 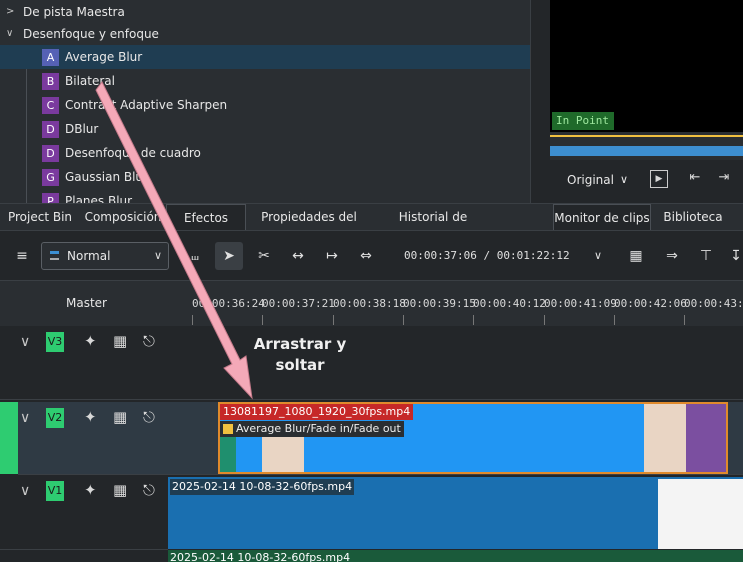 I want to click on annotation-line: soltar, so click(x=300, y=365).